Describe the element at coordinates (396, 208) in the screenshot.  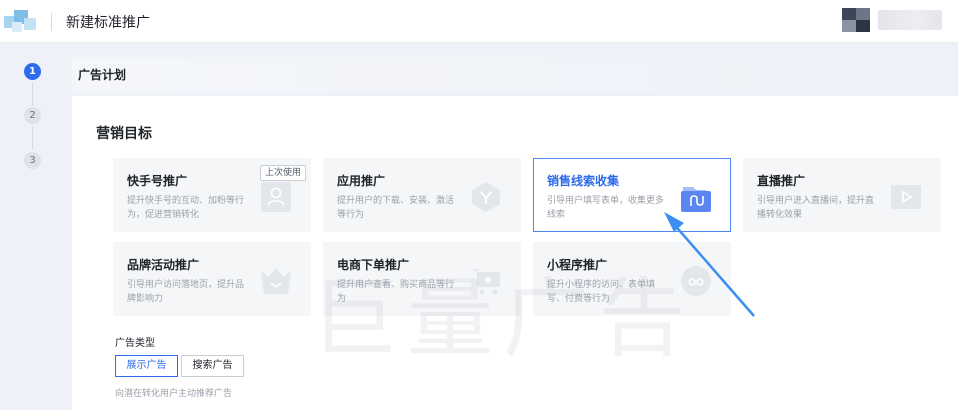
I see `card-desc: 提升用户的下载、安装、激活等行为` at that location.